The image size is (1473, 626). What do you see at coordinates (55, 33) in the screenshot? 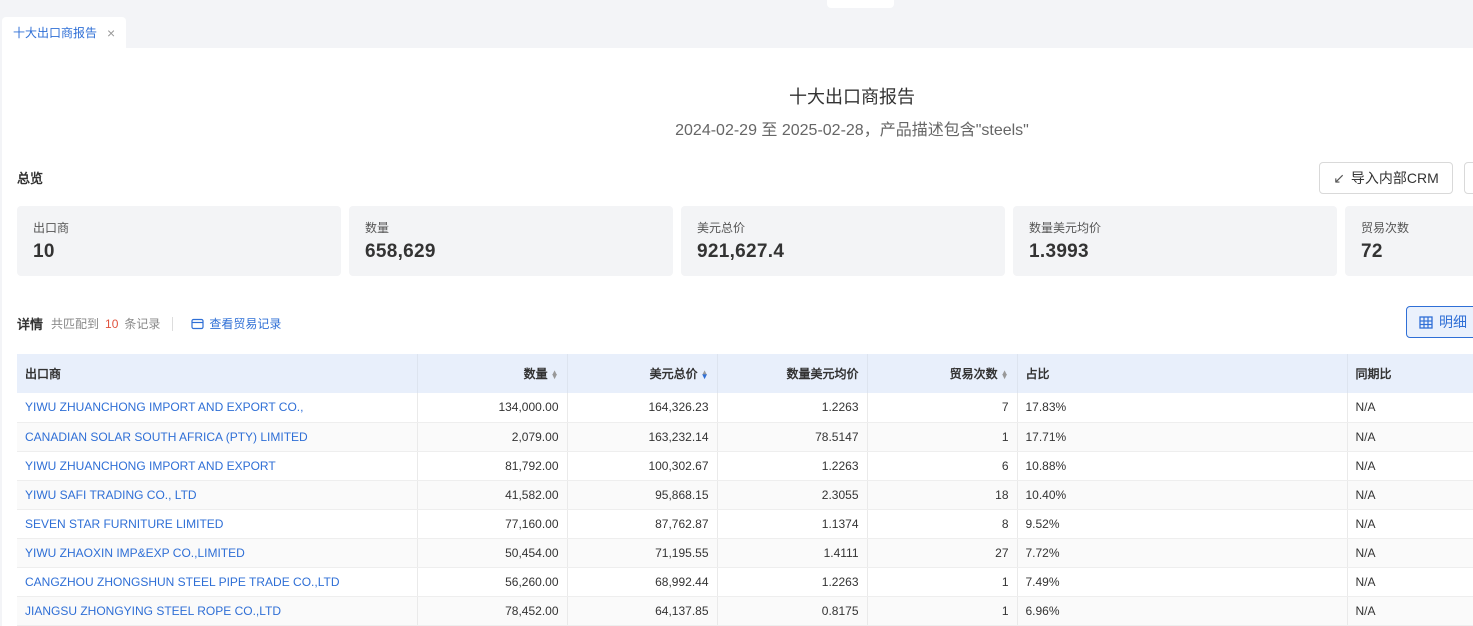
I see `tab-label: 十大出口商报告` at bounding box center [55, 33].